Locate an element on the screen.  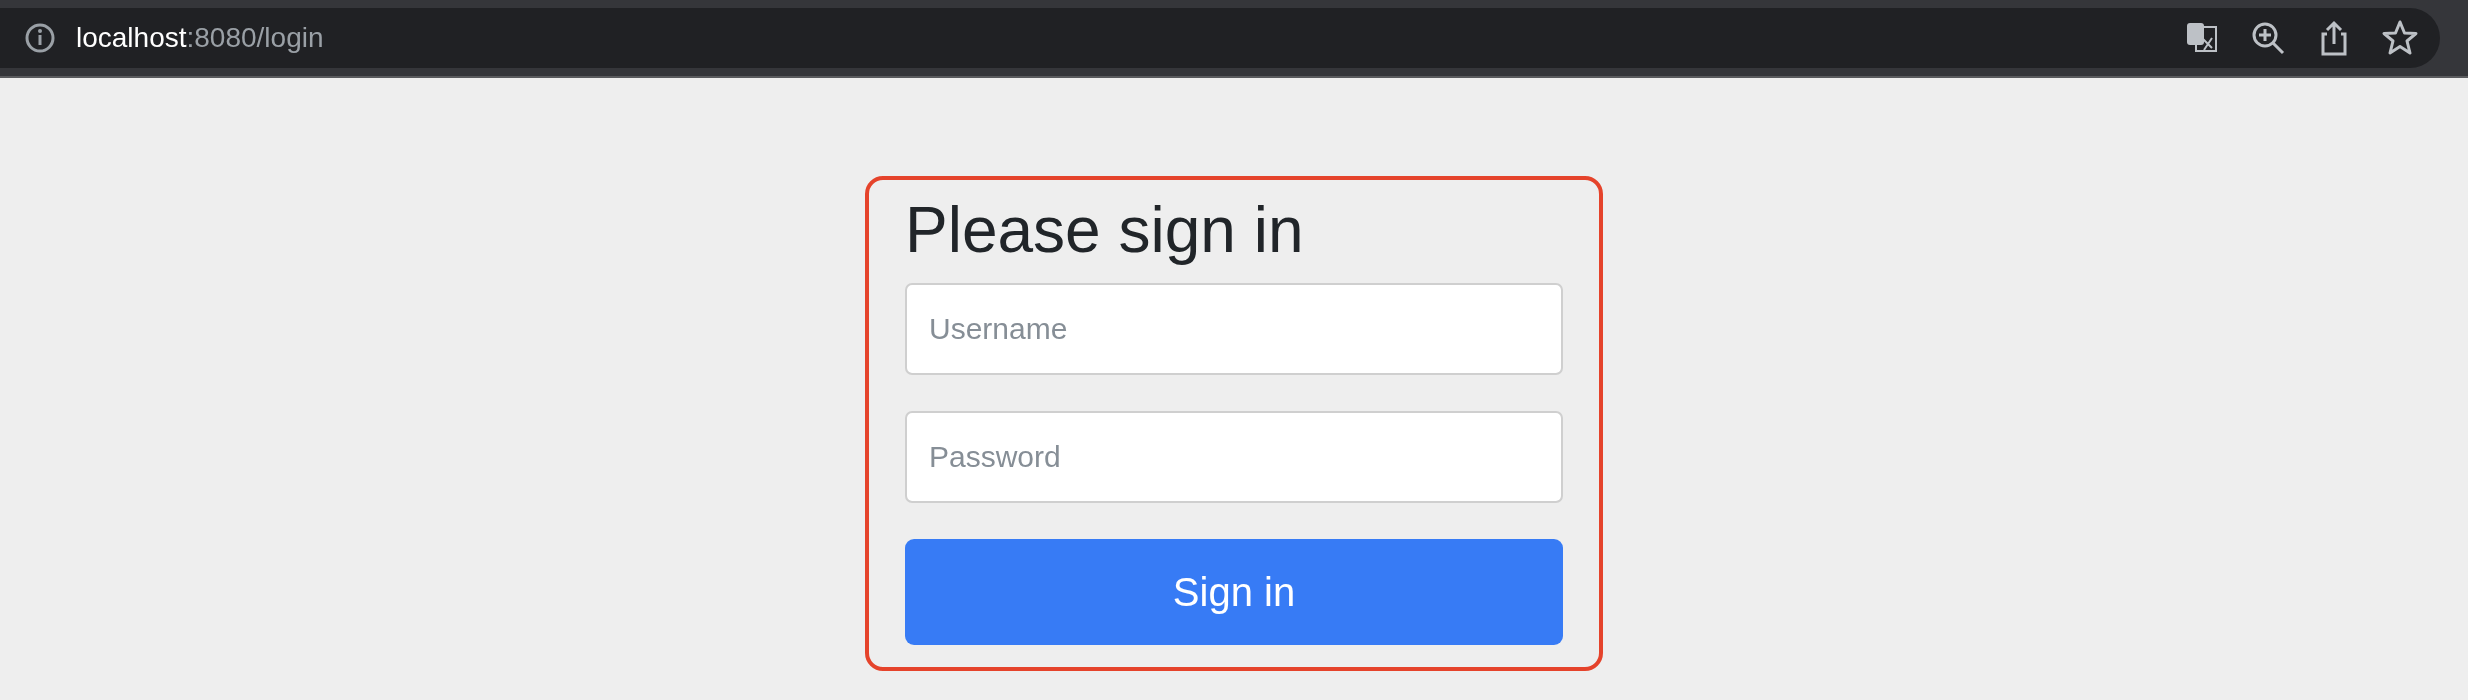
url-text: localhost:8080/login is located at coordinates (200, 38).